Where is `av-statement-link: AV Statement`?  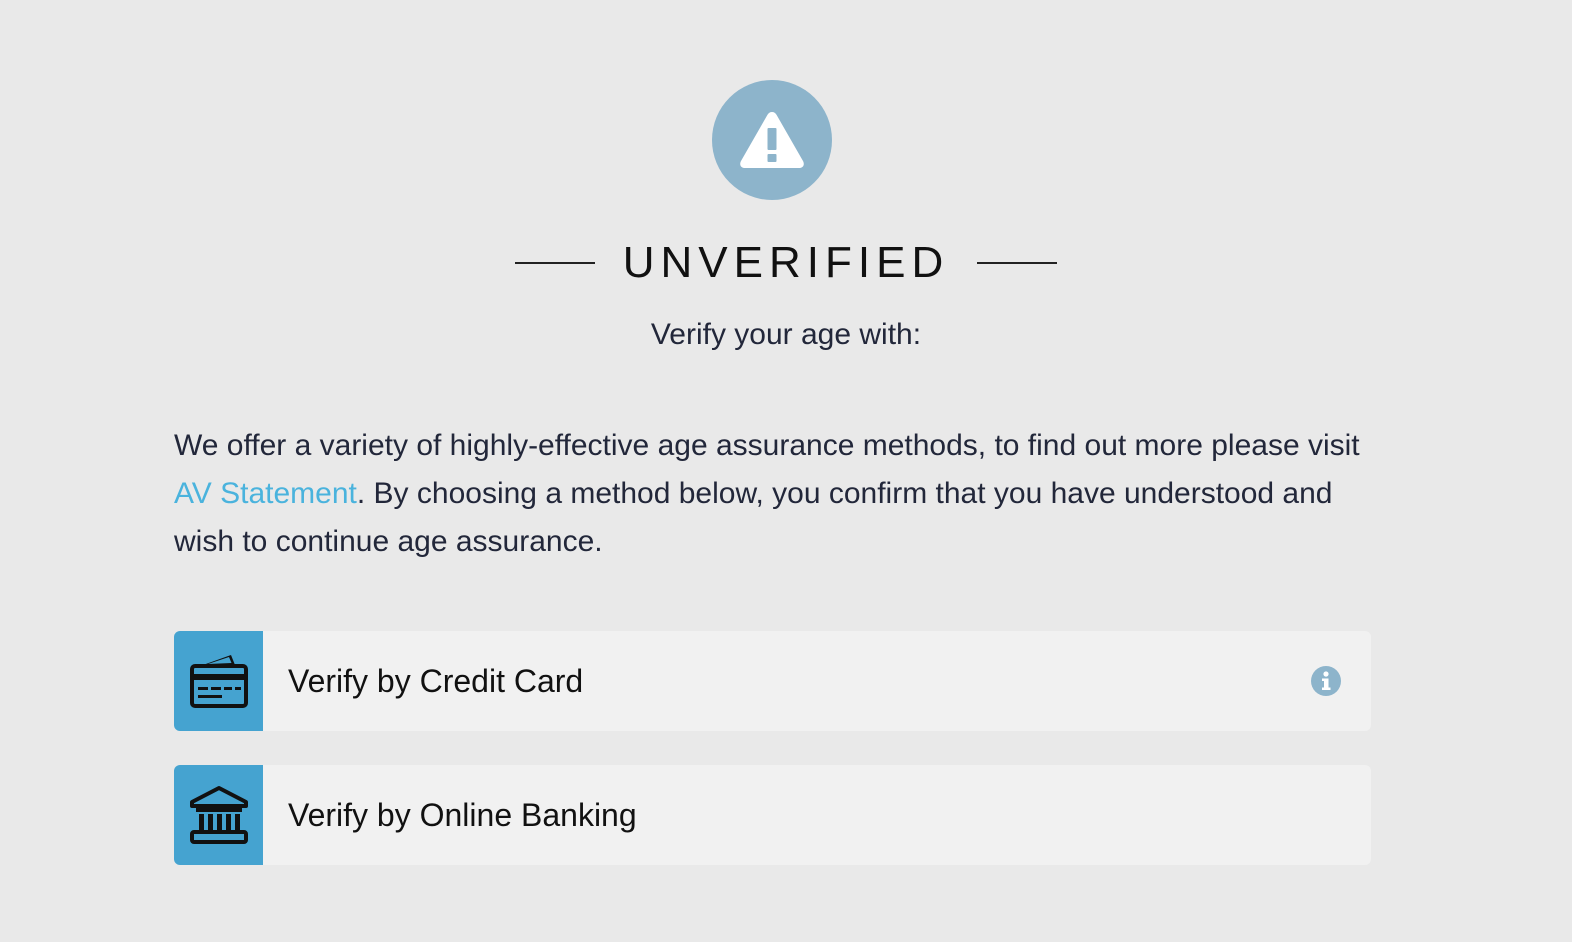 av-statement-link: AV Statement is located at coordinates (265, 493).